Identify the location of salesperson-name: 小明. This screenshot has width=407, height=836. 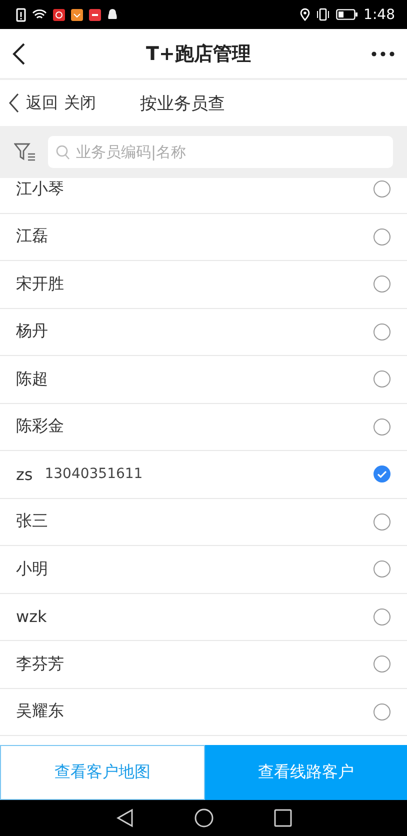
(32, 569).